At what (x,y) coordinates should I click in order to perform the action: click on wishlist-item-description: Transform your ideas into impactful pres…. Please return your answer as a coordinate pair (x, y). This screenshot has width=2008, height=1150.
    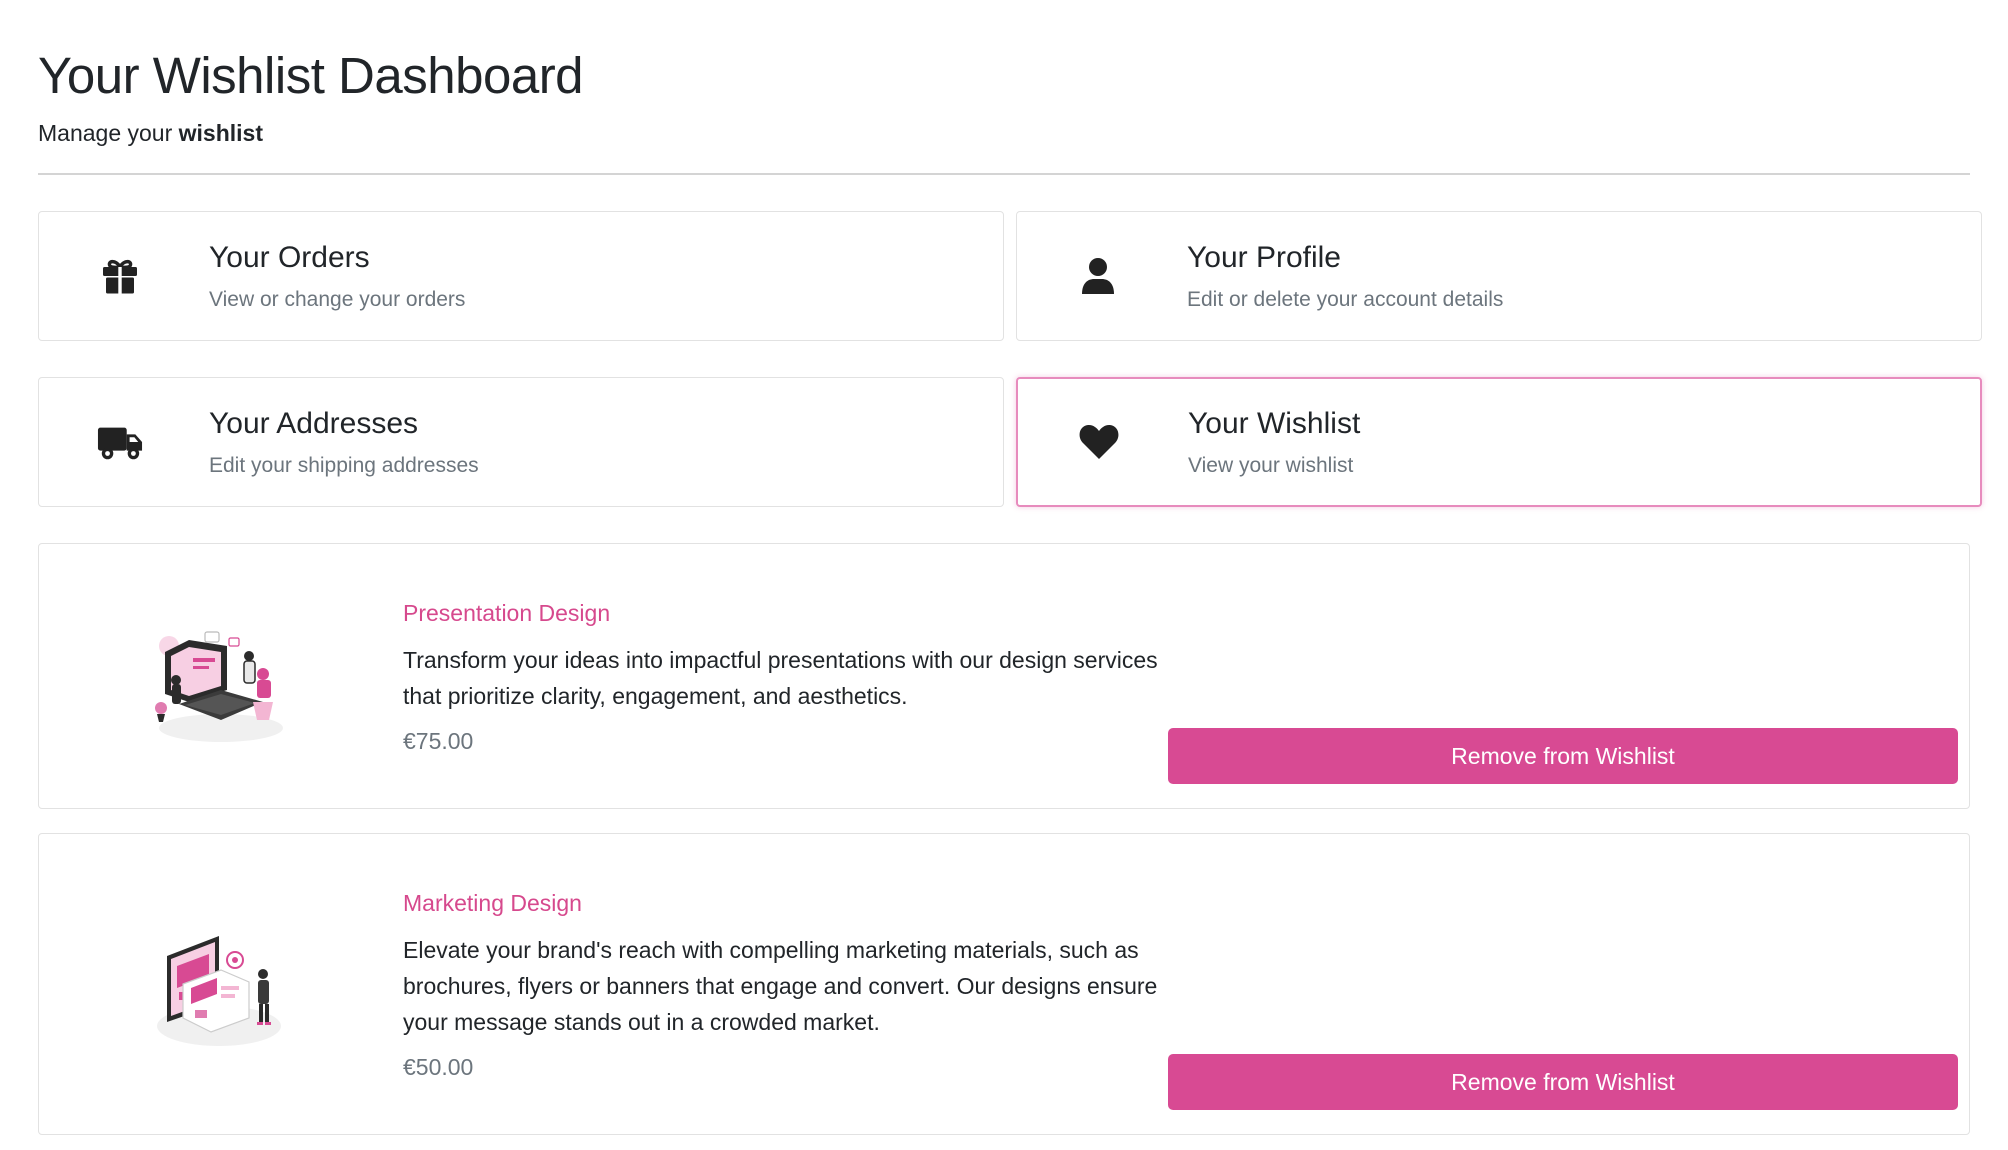
    Looking at the image, I should click on (780, 678).